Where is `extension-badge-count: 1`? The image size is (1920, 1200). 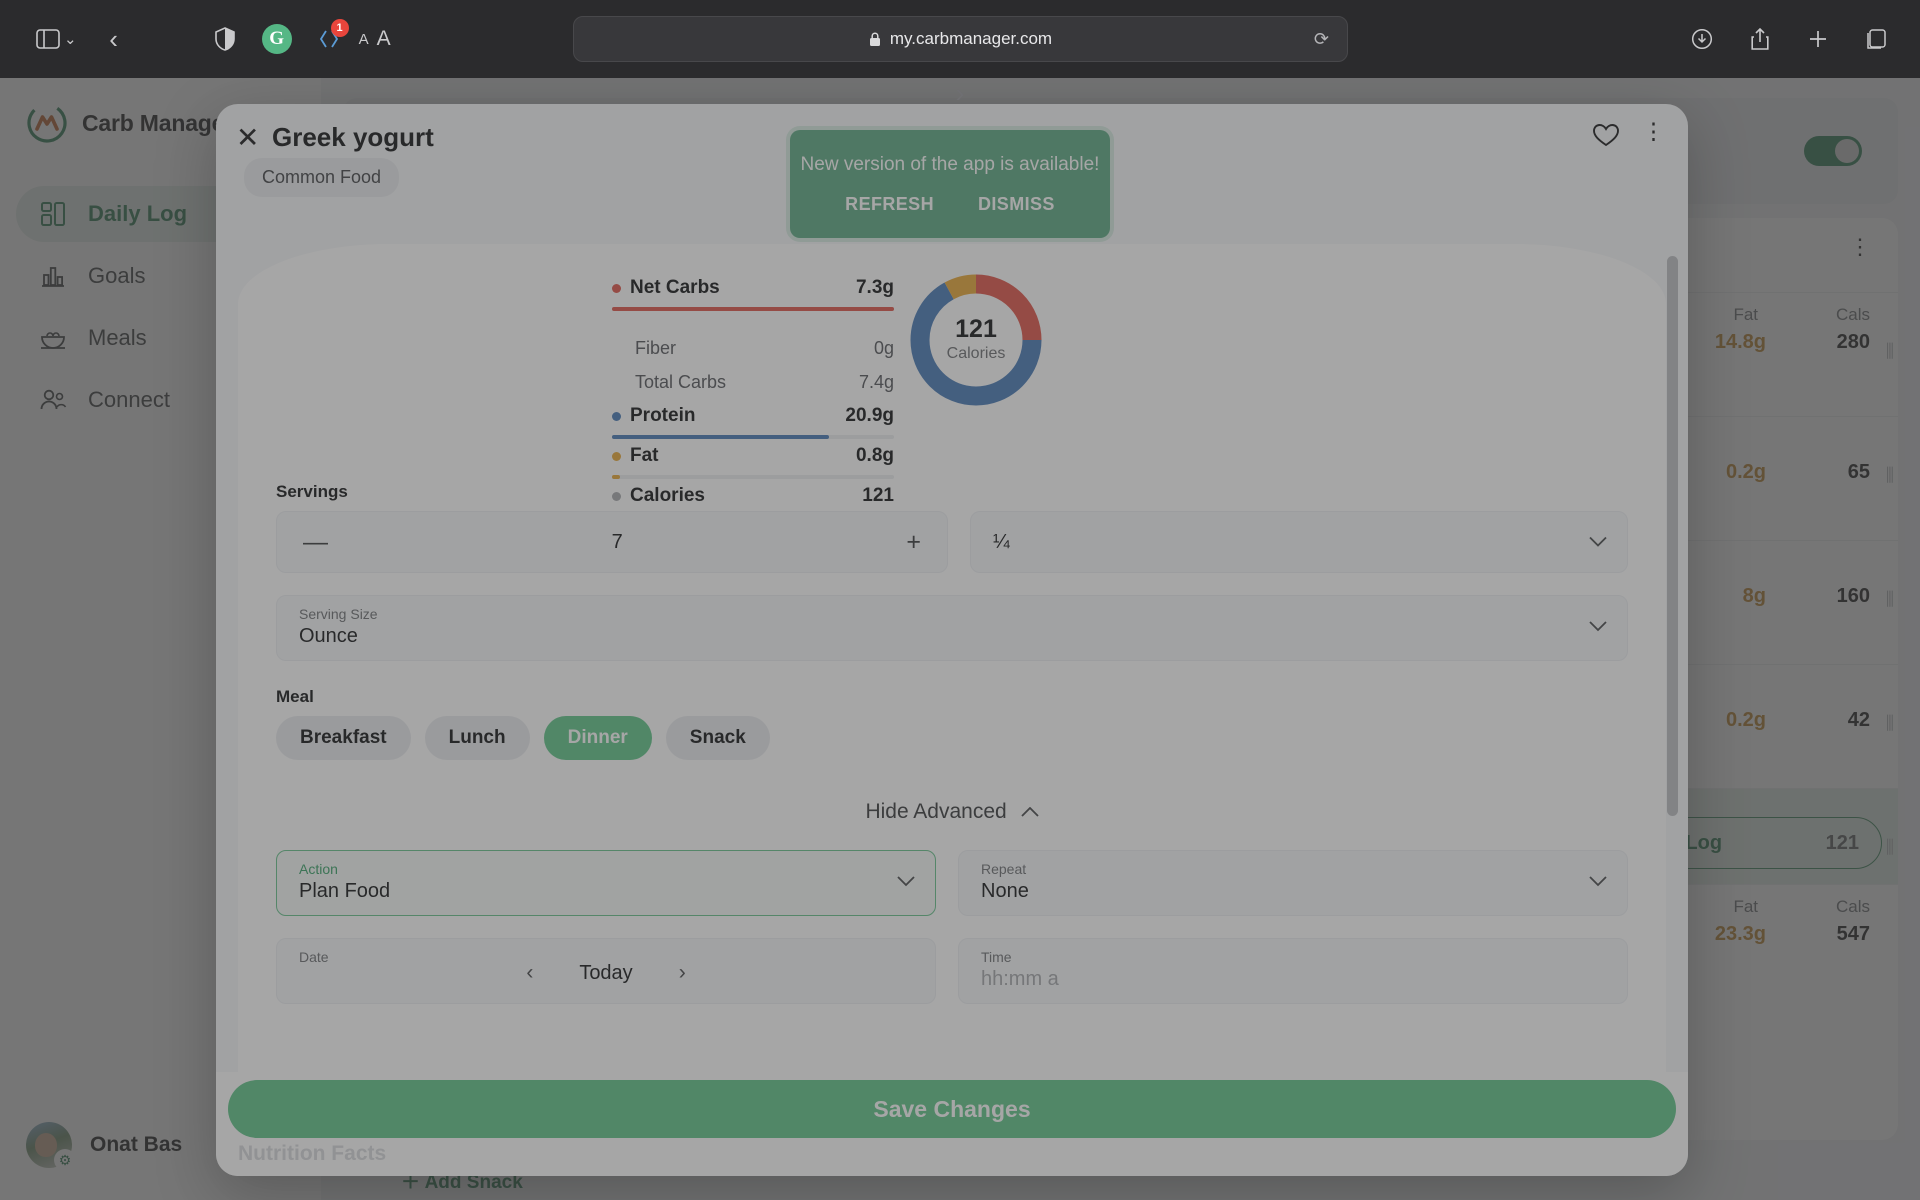 extension-badge-count: 1 is located at coordinates (339, 28).